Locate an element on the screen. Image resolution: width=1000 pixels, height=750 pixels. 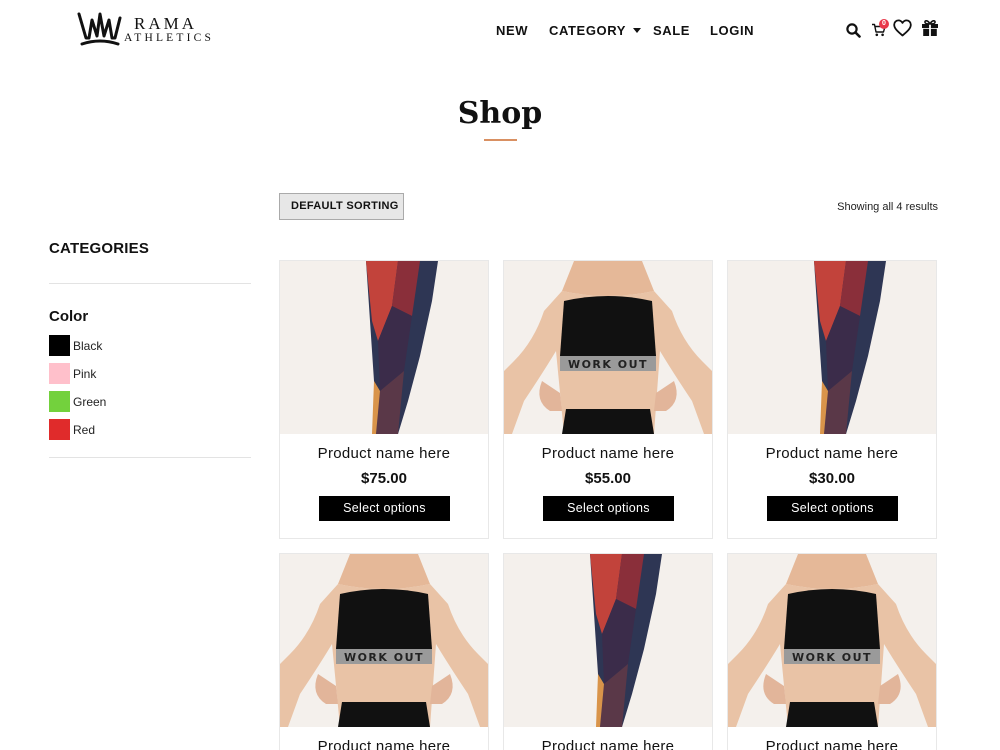
product-card: Product name here $30.00 Select options is located at coordinates (832, 399).